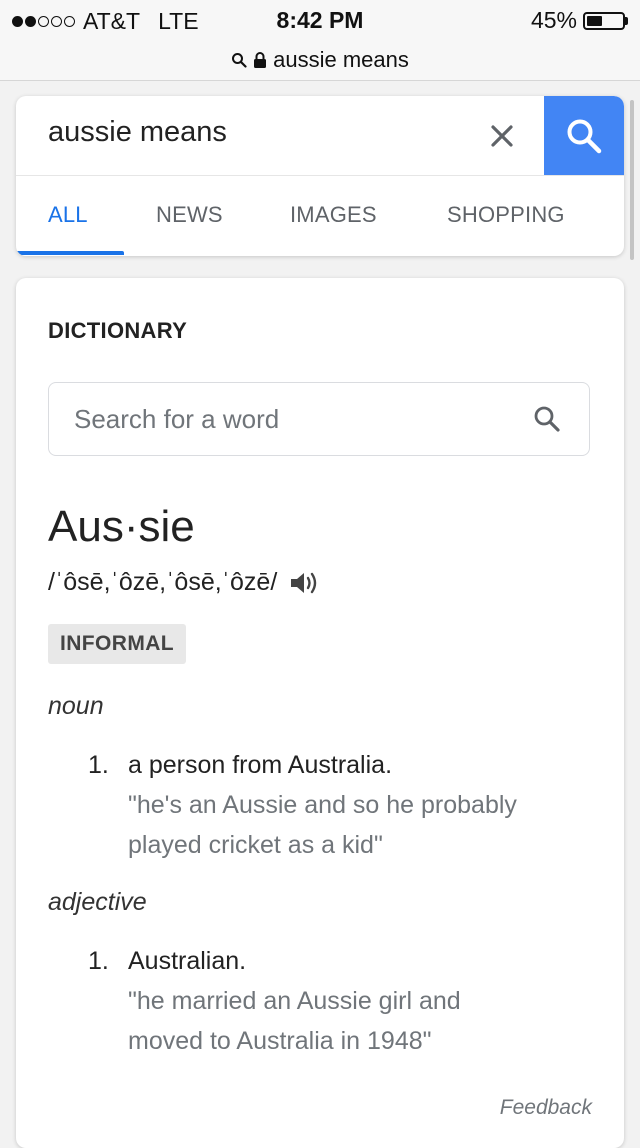 Image resolution: width=640 pixels, height=1148 pixels. I want to click on search-button, so click(584, 136).